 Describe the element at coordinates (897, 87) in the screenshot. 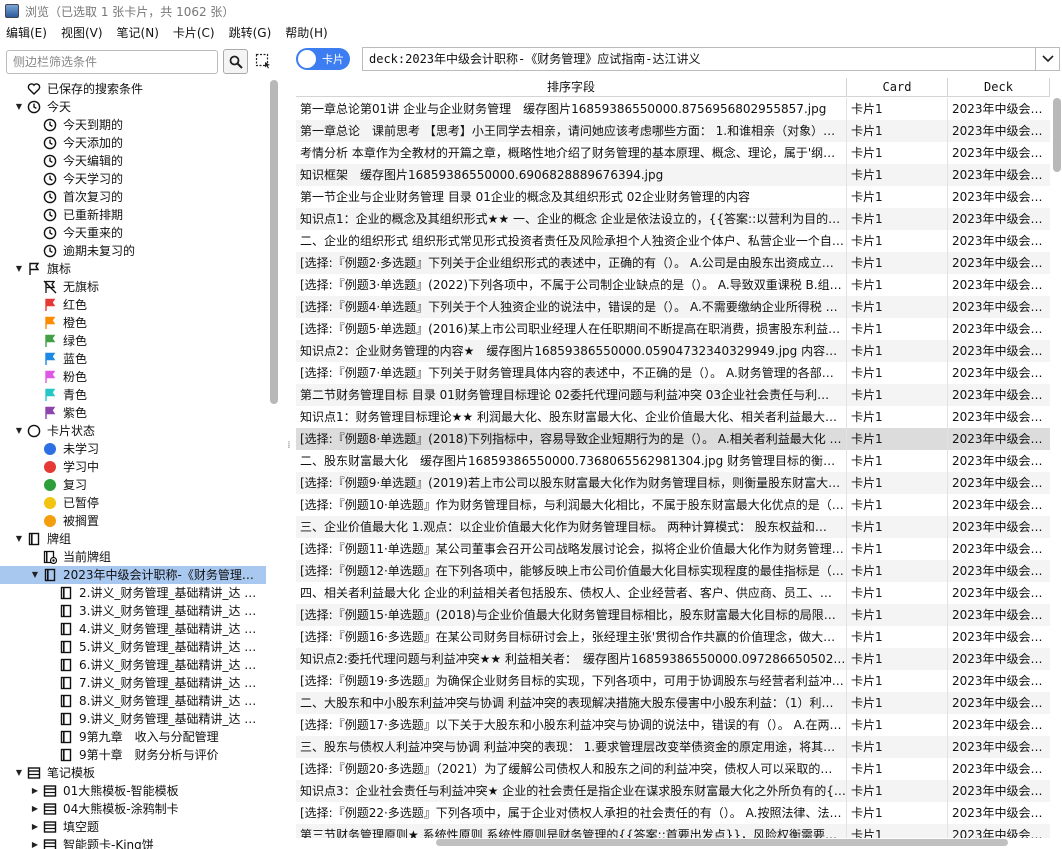

I see `column-header-card: Card` at that location.